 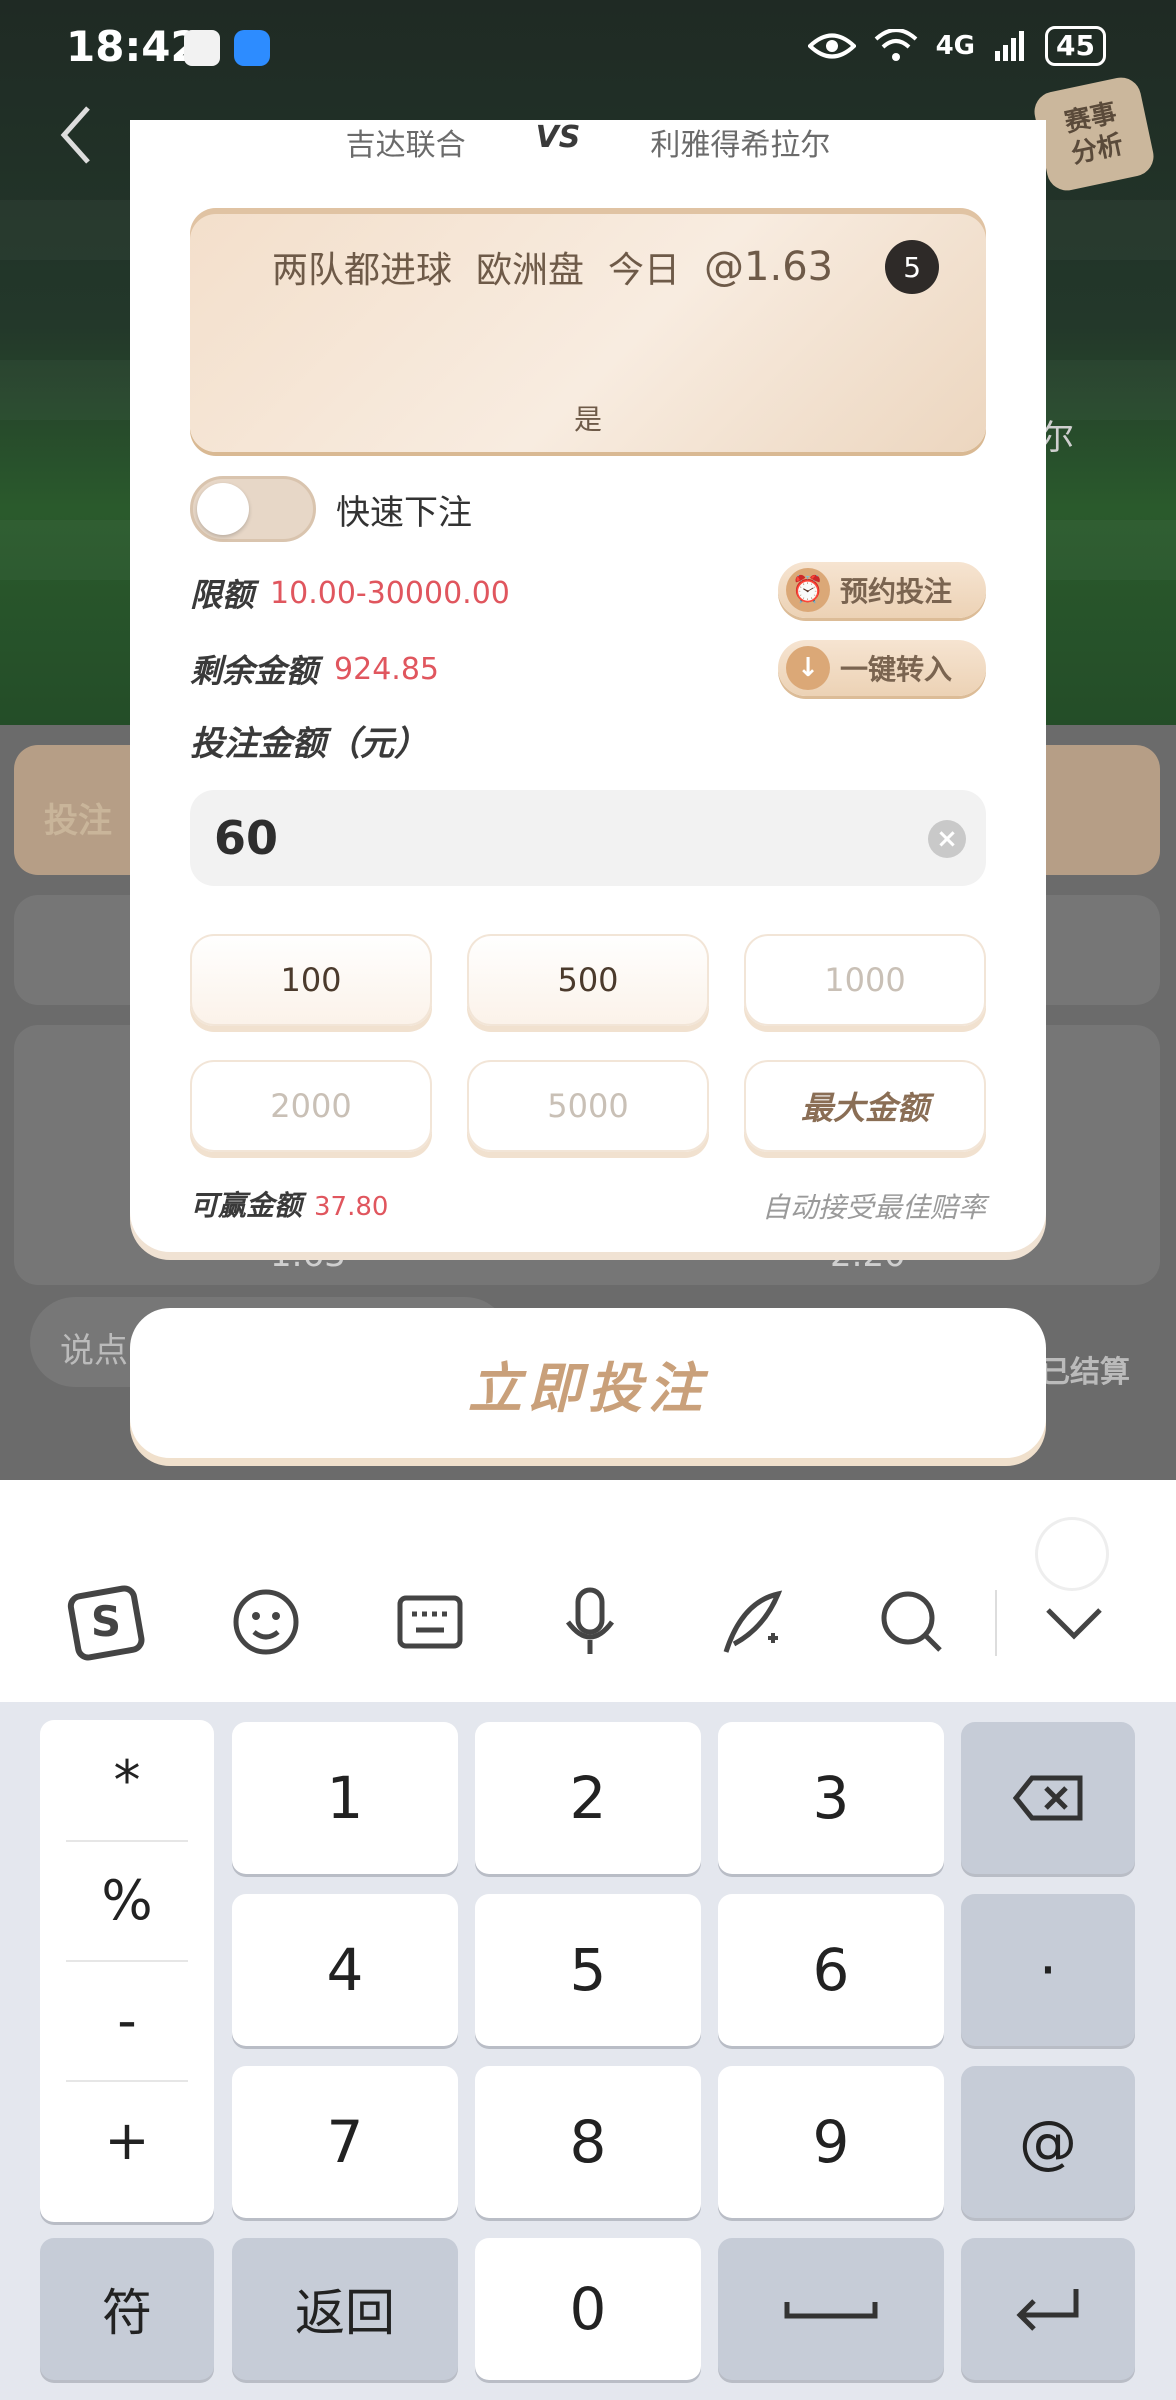 I want to click on status-bar: 18:42 4G 45, so click(x=588, y=50).